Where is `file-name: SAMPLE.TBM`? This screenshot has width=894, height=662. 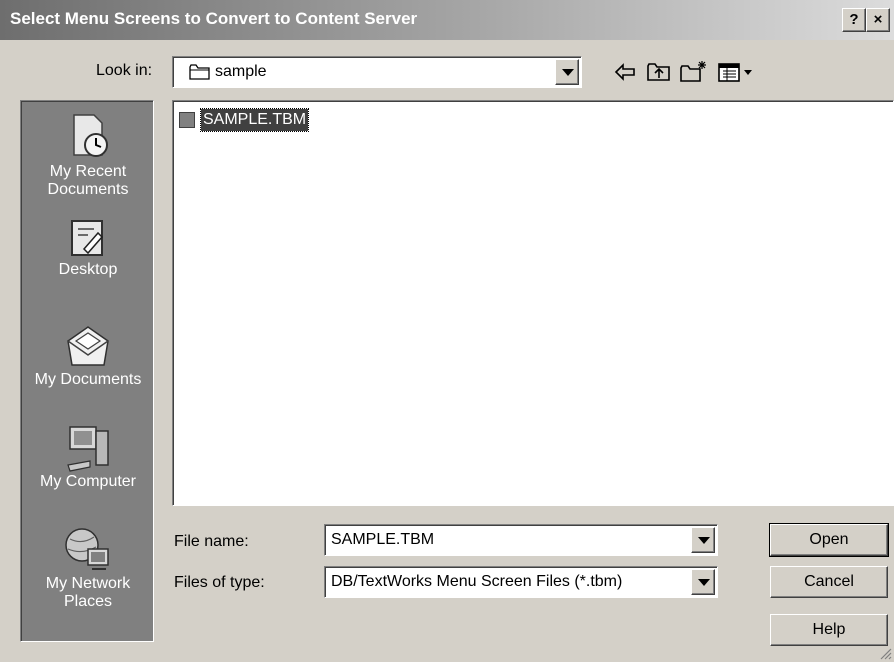
file-name: SAMPLE.TBM is located at coordinates (254, 120).